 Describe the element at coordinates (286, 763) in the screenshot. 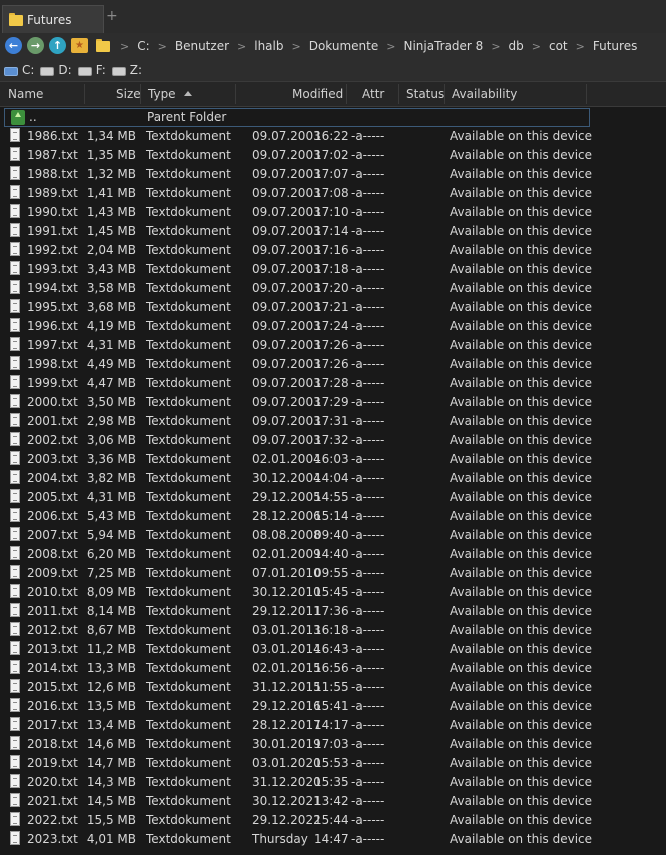

I see `file-date: 03.01.2020` at that location.